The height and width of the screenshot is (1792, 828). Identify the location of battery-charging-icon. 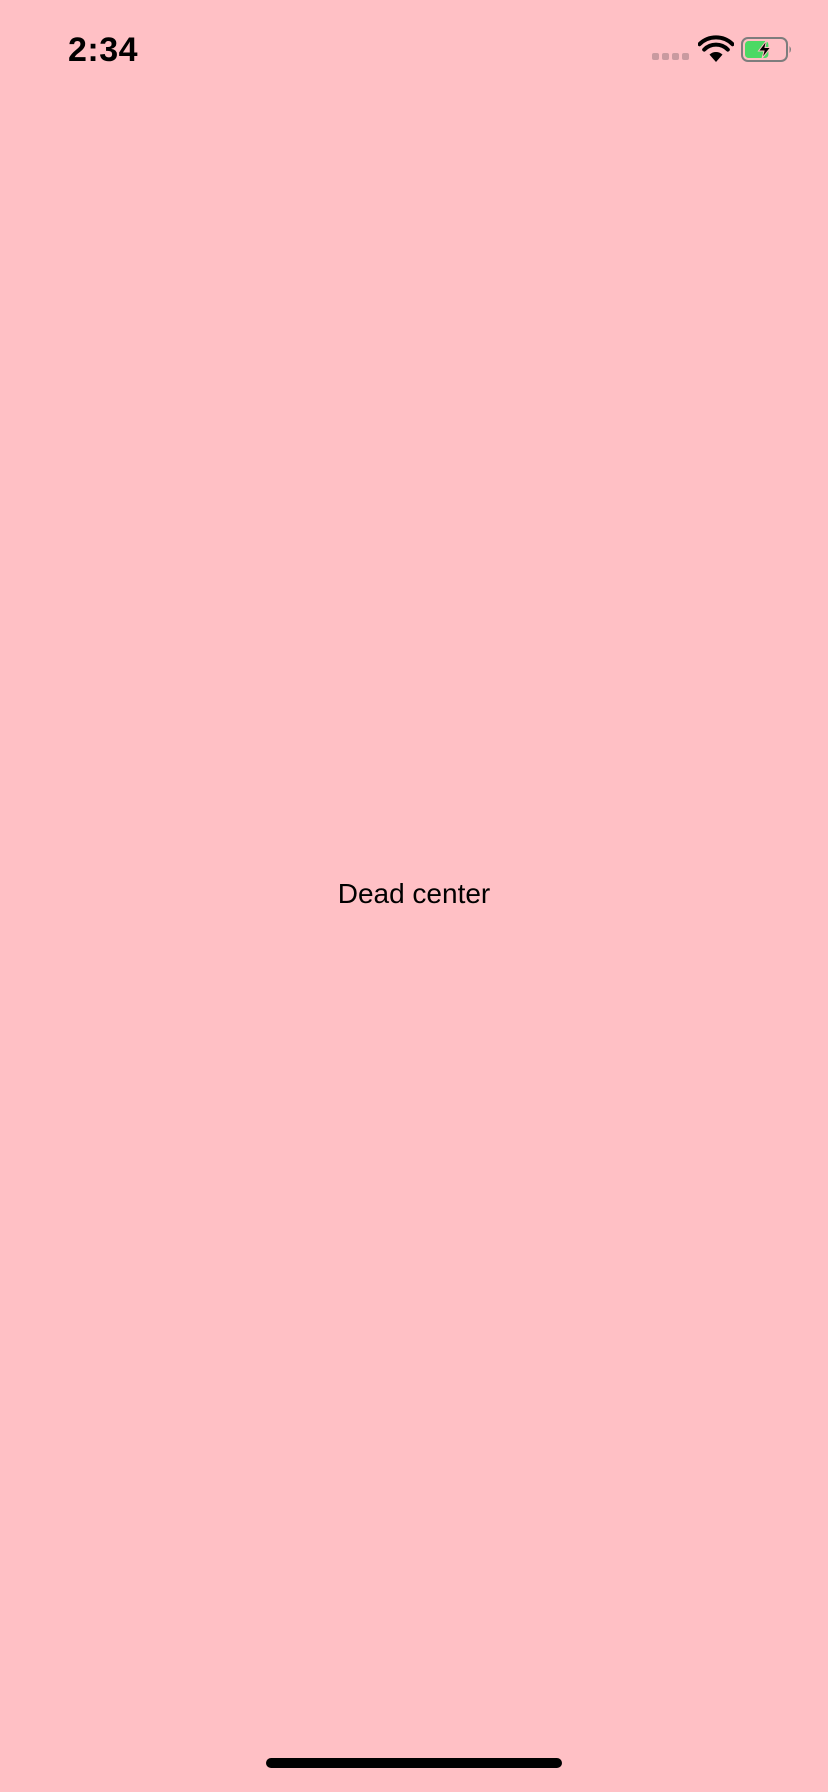
(766, 49).